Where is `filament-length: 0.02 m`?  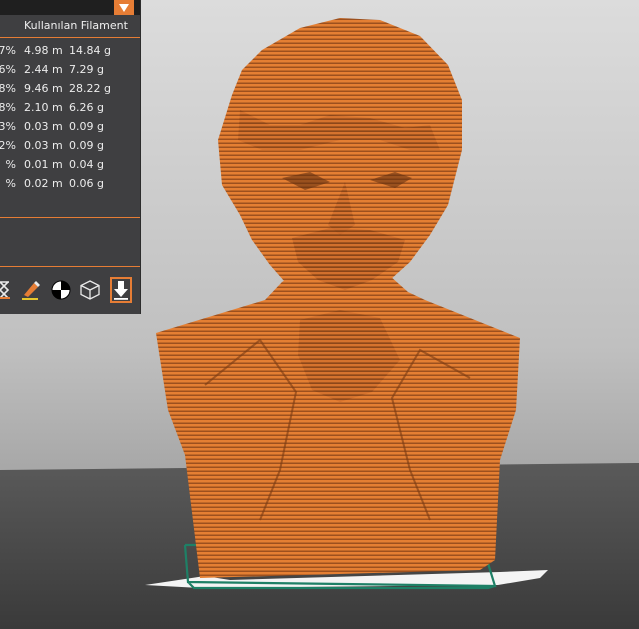 filament-length: 0.02 m is located at coordinates (43, 183).